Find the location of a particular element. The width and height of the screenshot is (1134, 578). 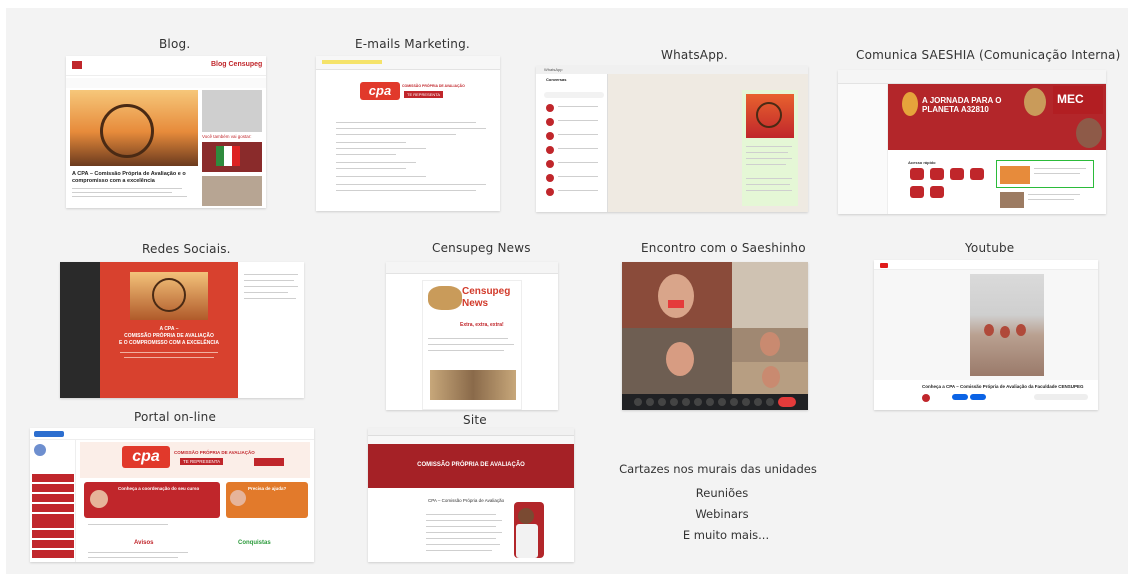

label-blog: Blog. is located at coordinates (175, 44).